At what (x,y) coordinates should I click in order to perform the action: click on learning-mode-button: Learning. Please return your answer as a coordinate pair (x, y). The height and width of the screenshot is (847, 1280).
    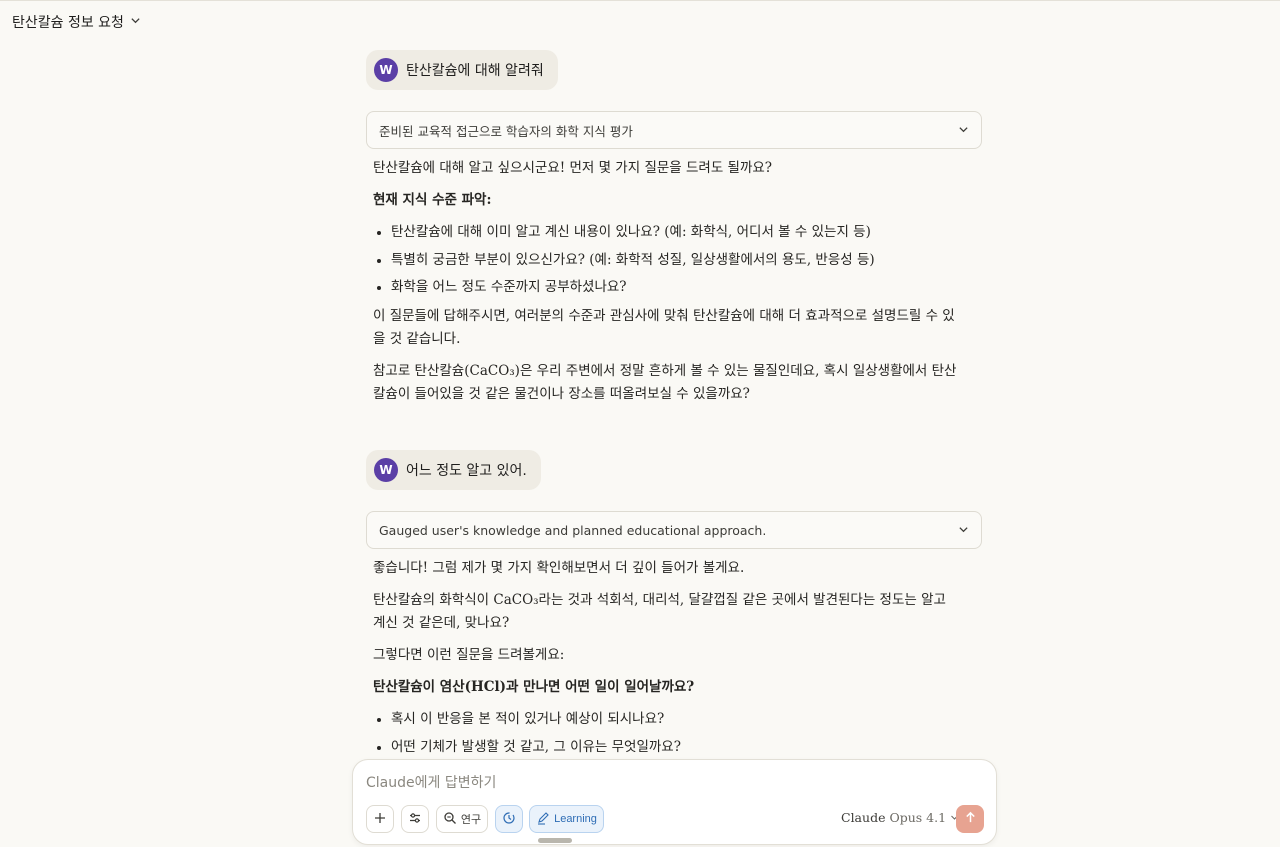
    Looking at the image, I should click on (566, 819).